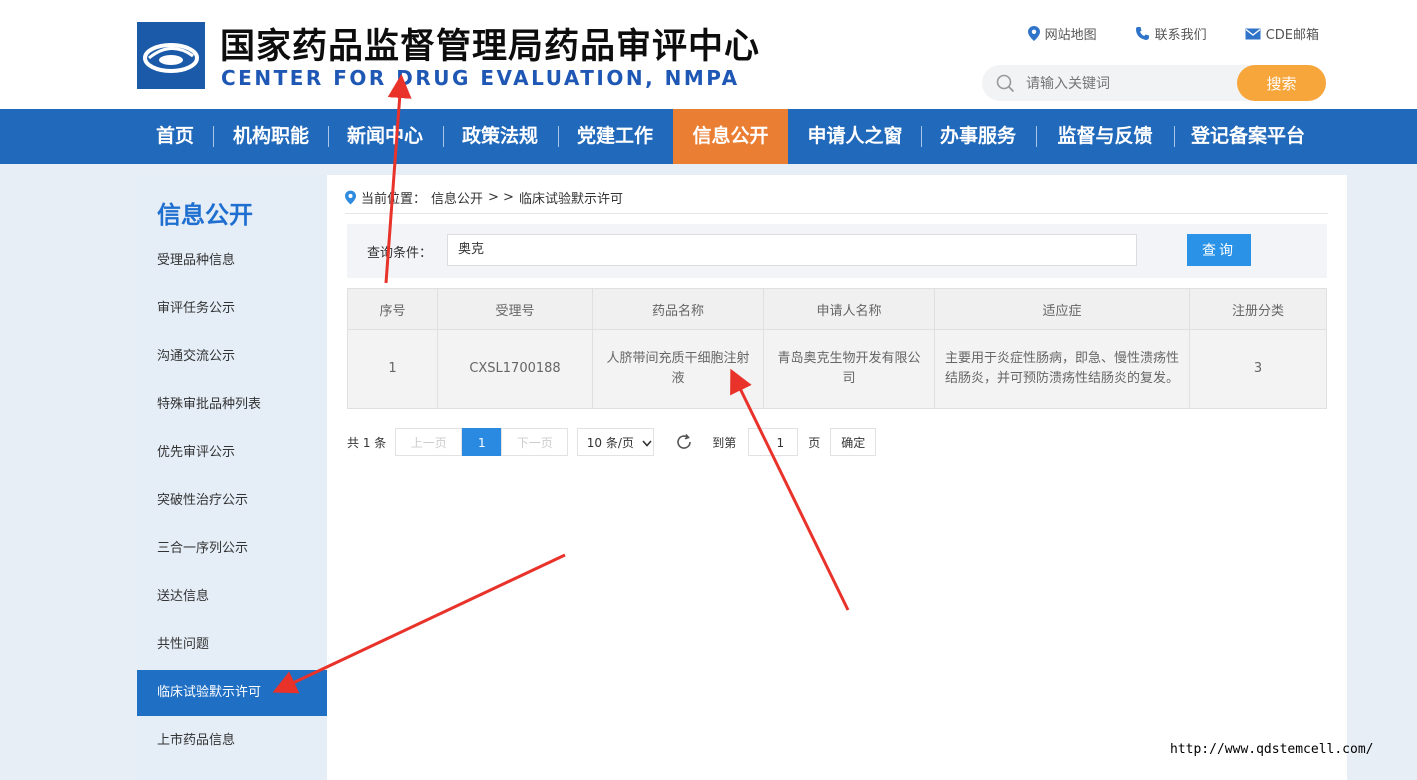 The image size is (1417, 780). I want to click on page-size-value: 10 条/页, so click(610, 443).